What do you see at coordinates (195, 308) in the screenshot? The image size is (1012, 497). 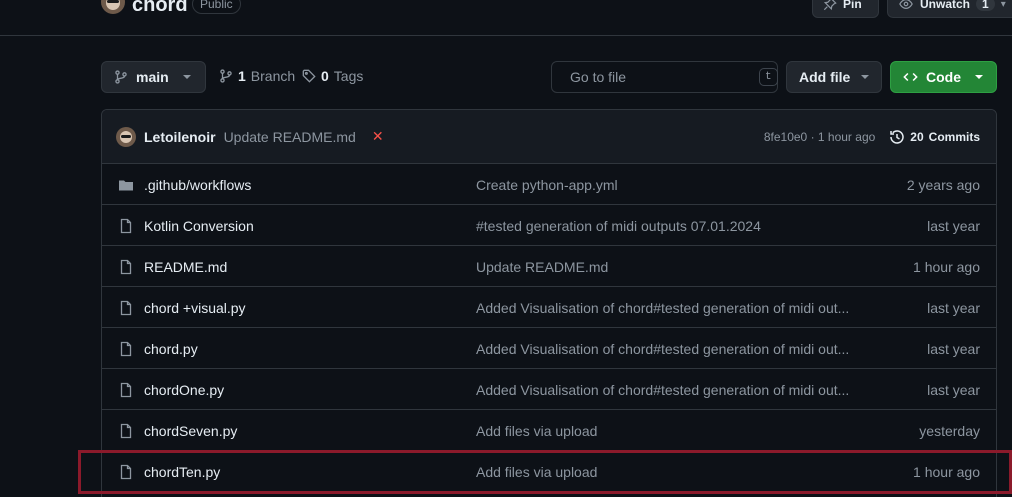 I see `file-name-link: chord +visual.py` at bounding box center [195, 308].